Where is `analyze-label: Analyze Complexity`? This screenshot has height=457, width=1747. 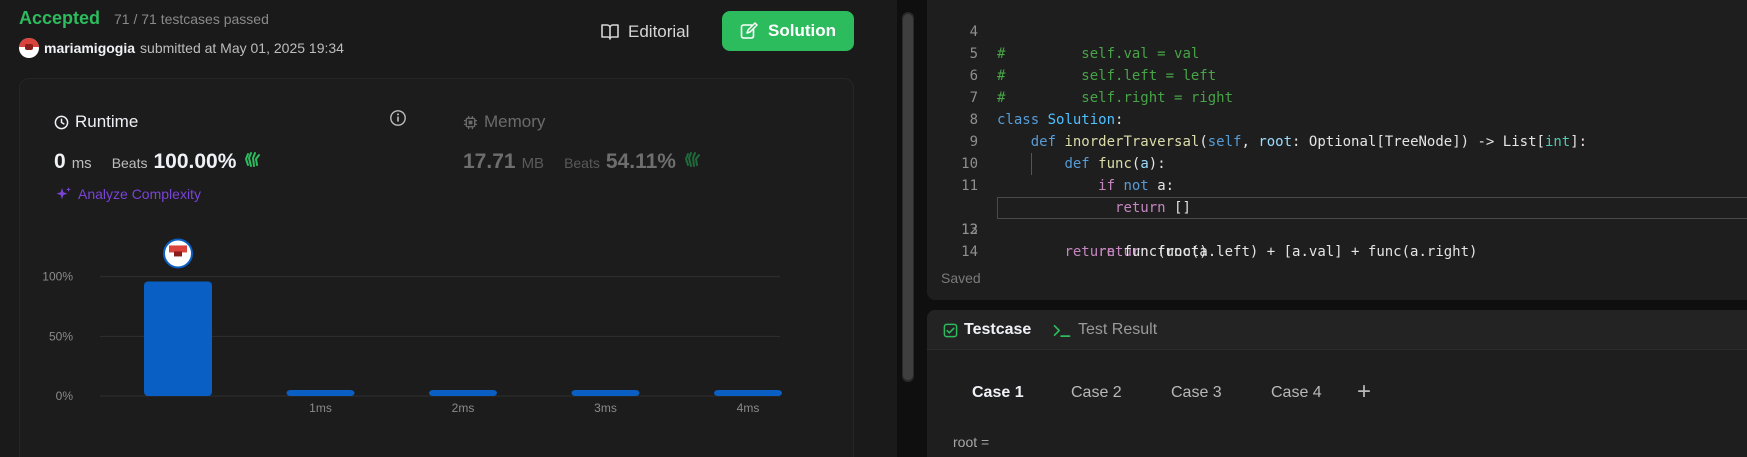 analyze-label: Analyze Complexity is located at coordinates (139, 194).